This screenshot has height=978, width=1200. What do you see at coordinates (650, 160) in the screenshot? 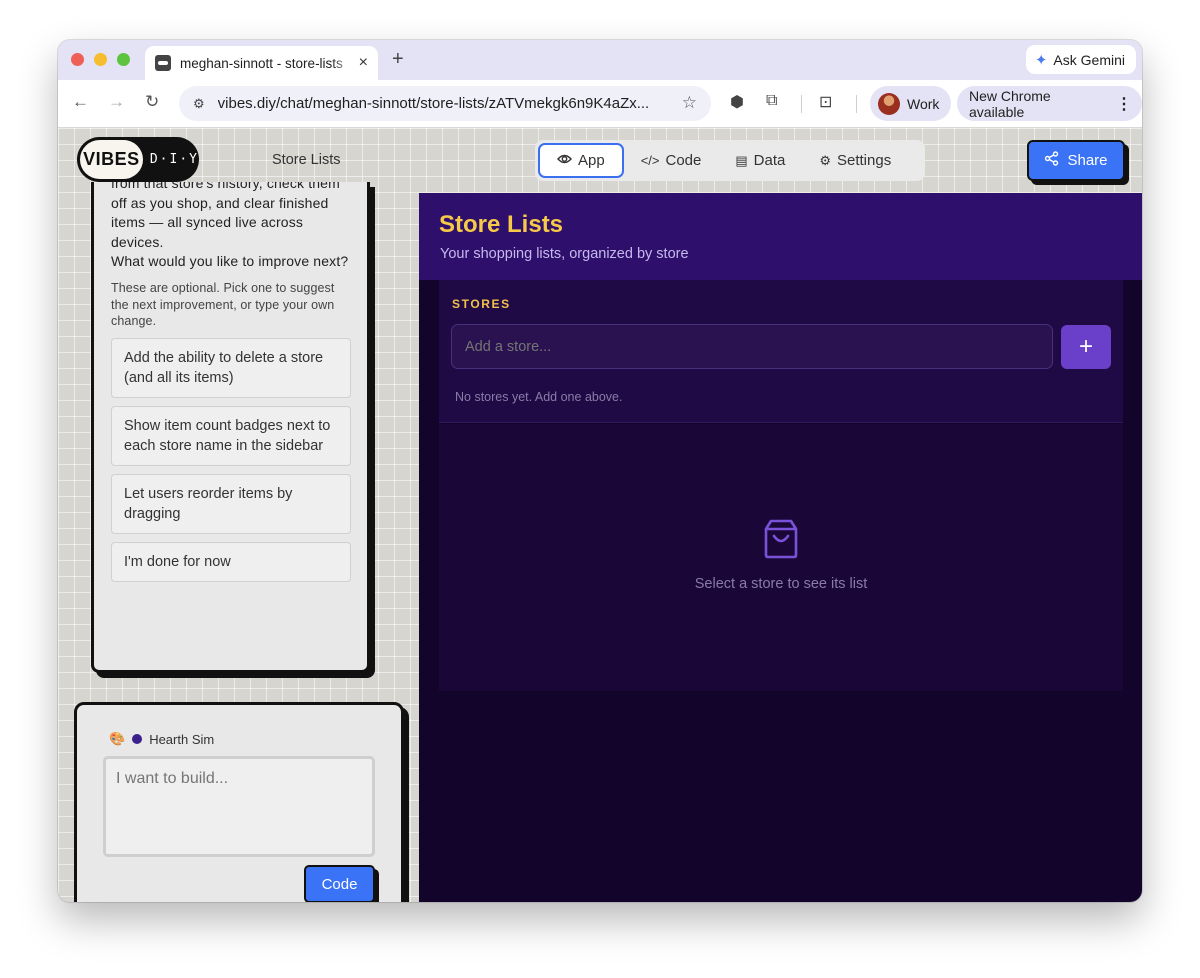
I see `code-icon: </>` at bounding box center [650, 160].